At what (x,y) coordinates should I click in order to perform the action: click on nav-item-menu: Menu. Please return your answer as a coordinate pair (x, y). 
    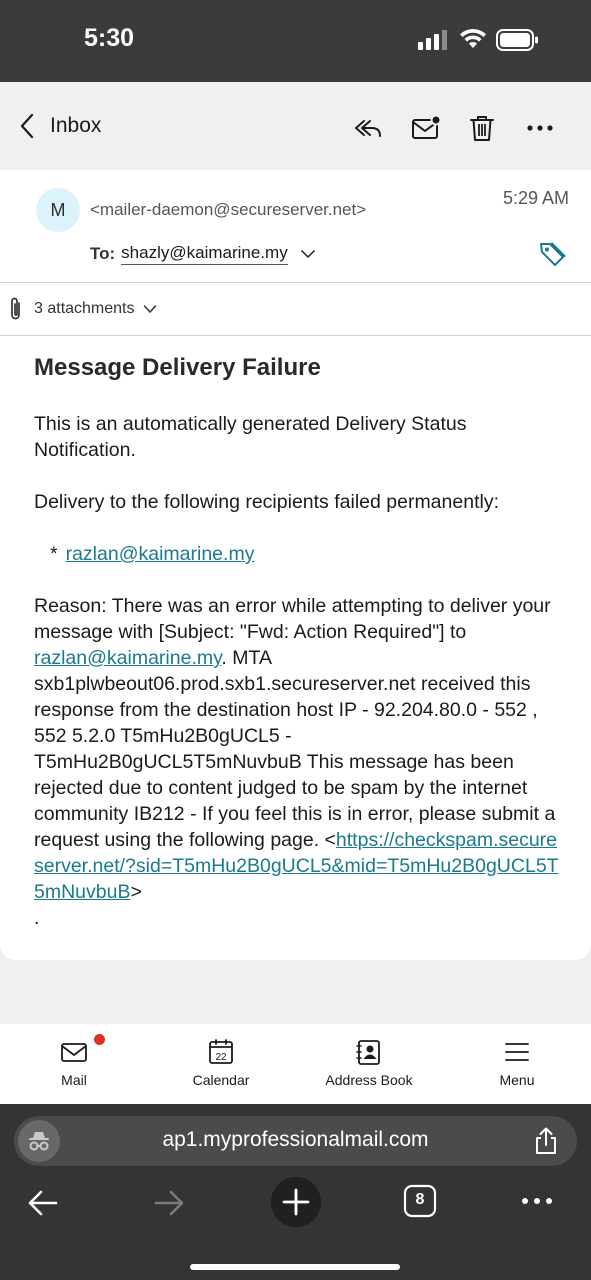
    Looking at the image, I should click on (517, 1064).